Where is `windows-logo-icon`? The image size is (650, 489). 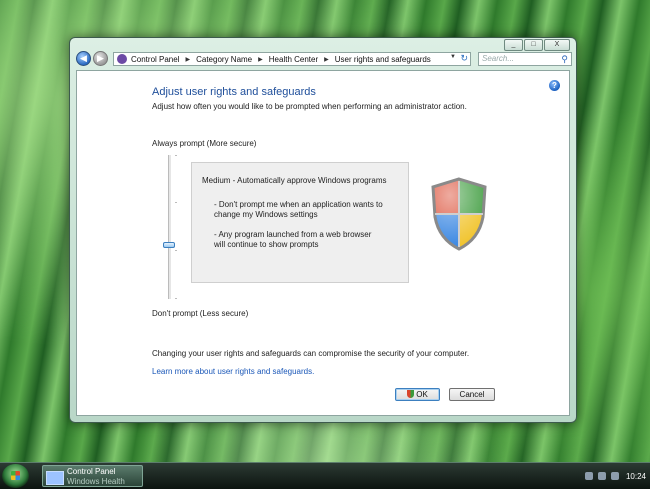
windows-logo-icon is located at coordinates (15, 475).